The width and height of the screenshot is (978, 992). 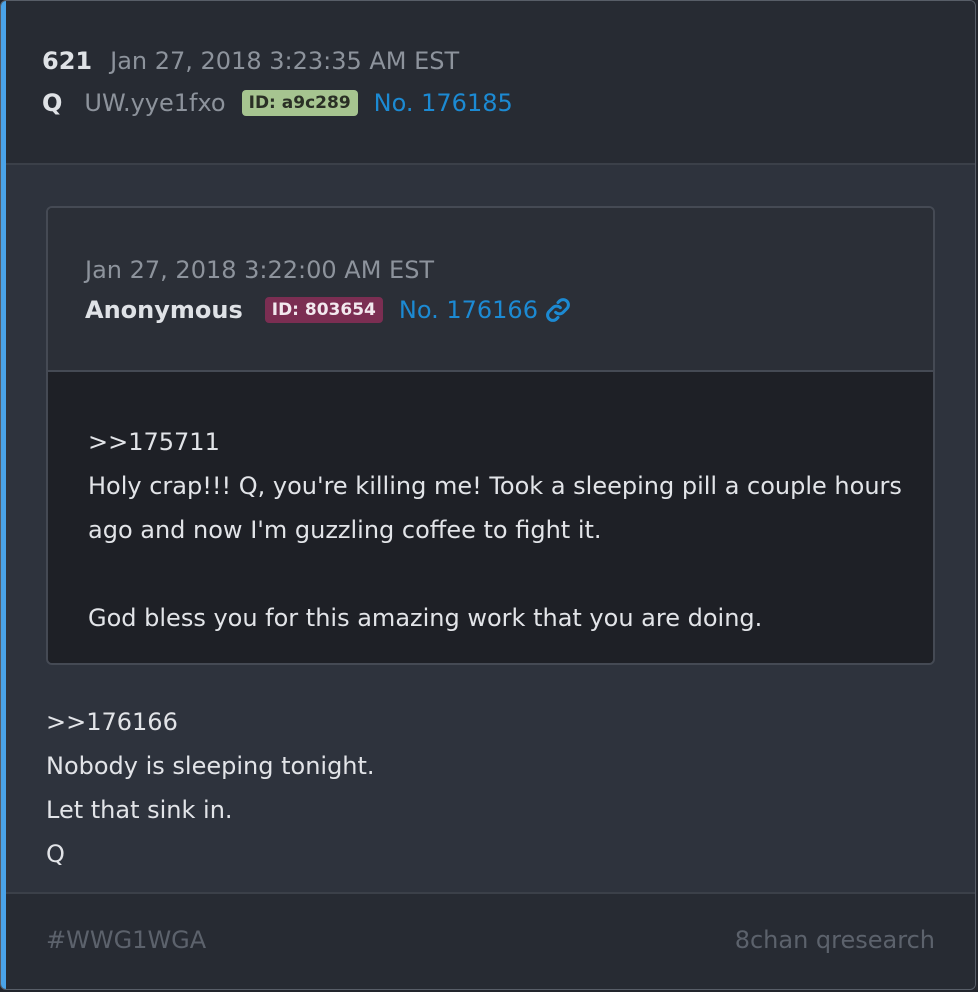 I want to click on post-tripcode: UW.yye1fxo, so click(x=155, y=103).